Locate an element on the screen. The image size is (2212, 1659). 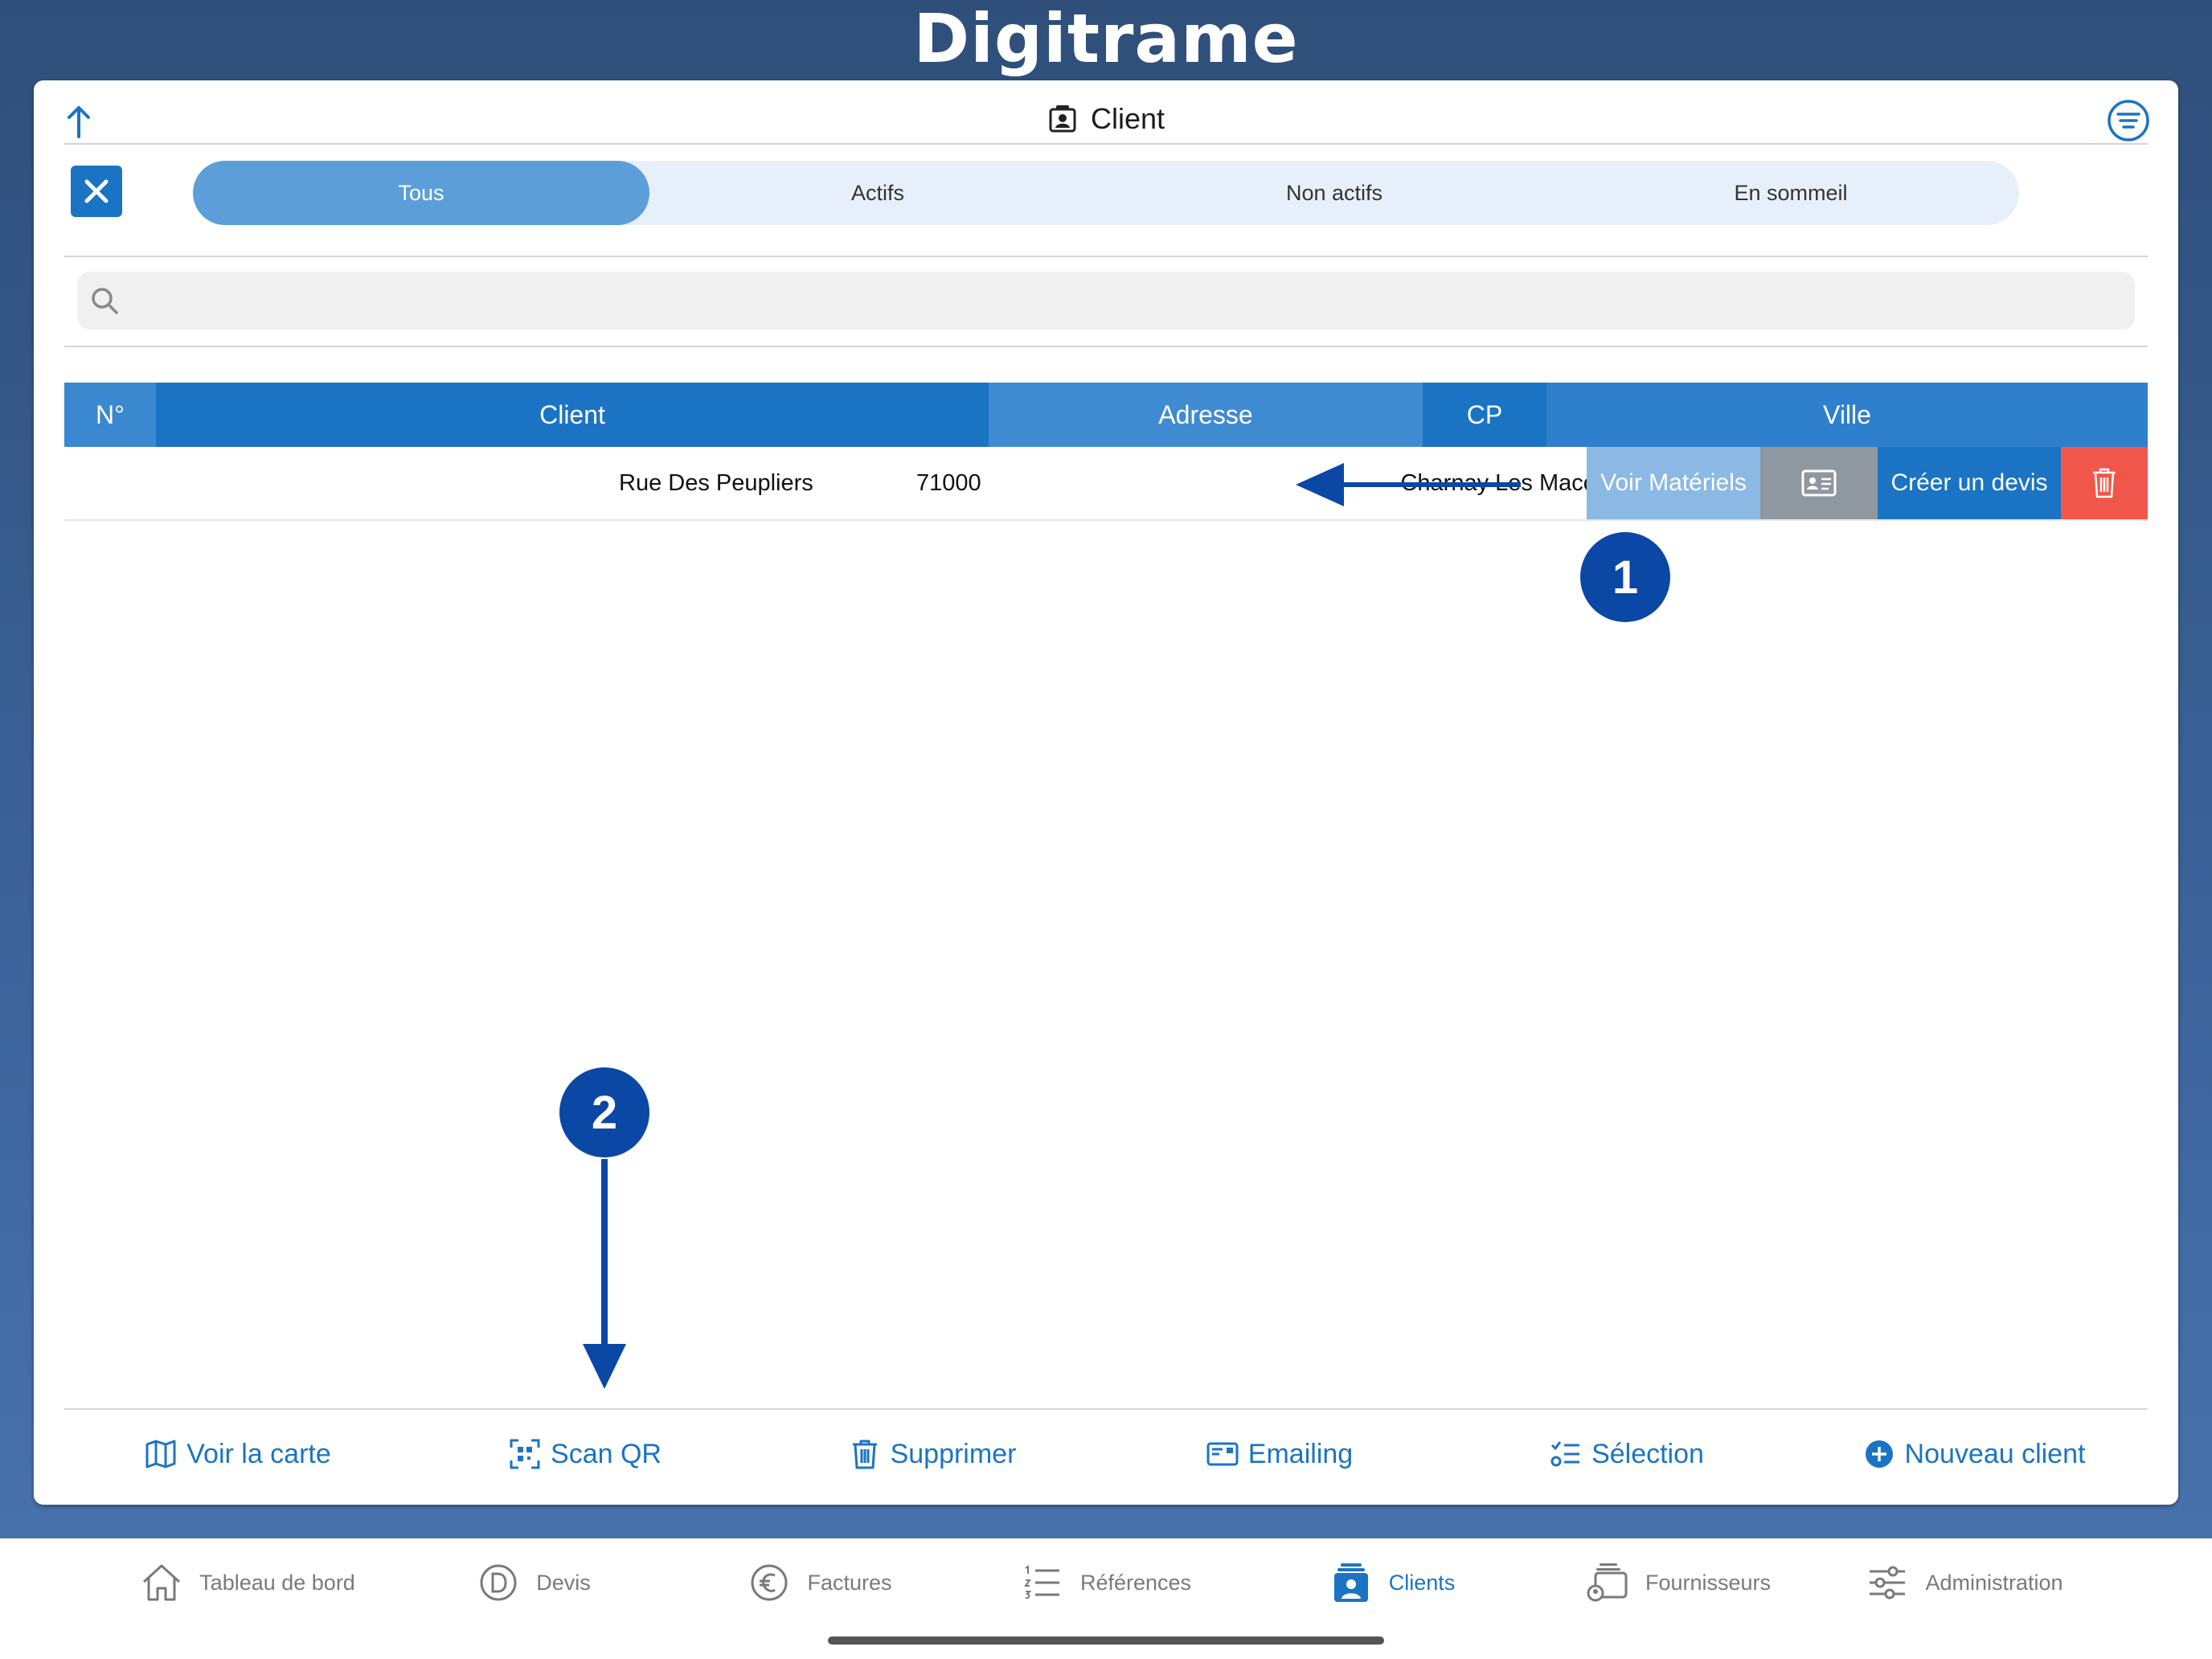
plus-circle-icon is located at coordinates (1879, 1454).